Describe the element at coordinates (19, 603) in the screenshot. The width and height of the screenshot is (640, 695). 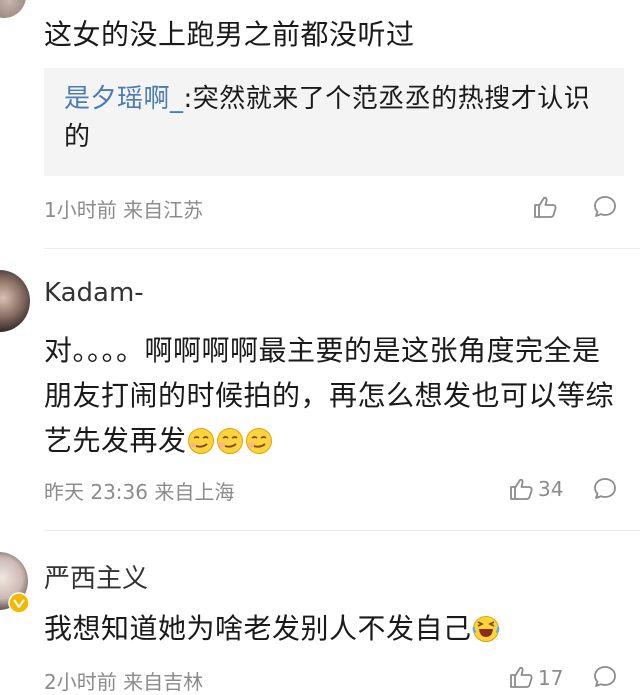
I see `verified-badge` at that location.